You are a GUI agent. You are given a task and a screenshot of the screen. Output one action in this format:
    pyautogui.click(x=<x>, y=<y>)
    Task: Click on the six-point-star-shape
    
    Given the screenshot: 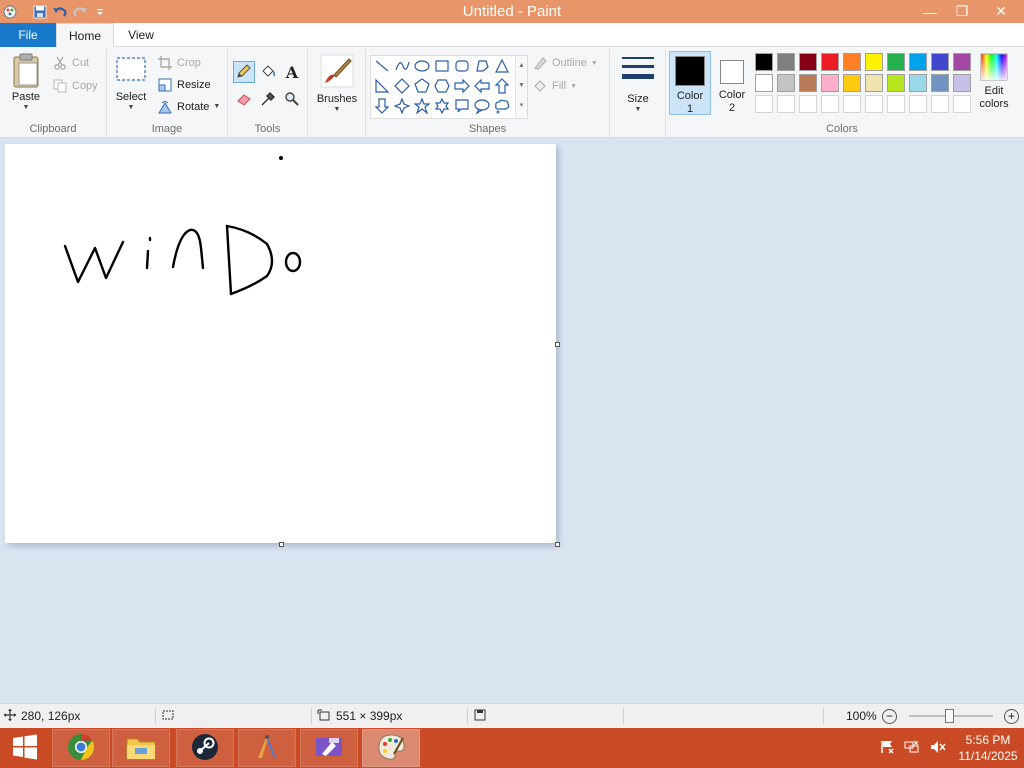 What is the action you would take?
    pyautogui.click(x=442, y=107)
    